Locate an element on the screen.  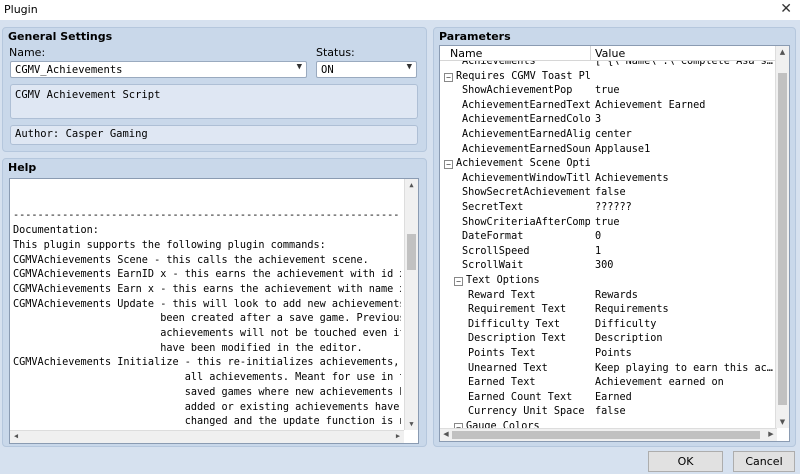
table-row: Earned Text Achievement earned on is located at coordinates (608, 383).